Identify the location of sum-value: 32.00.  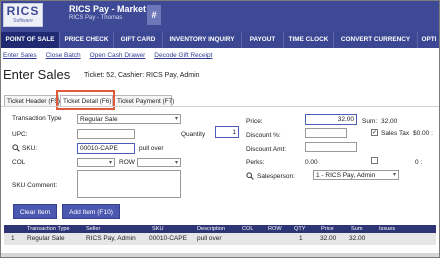
(389, 121).